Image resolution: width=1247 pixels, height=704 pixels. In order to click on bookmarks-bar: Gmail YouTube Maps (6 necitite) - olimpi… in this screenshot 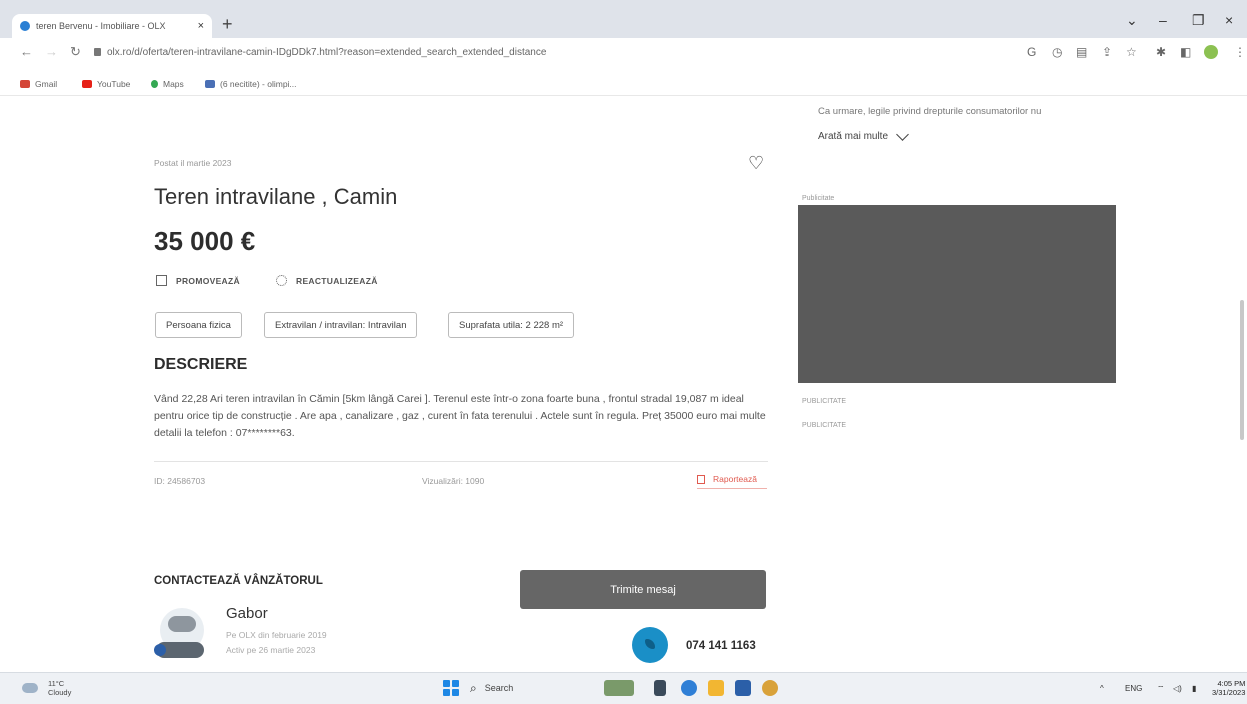, I will do `click(623, 84)`.